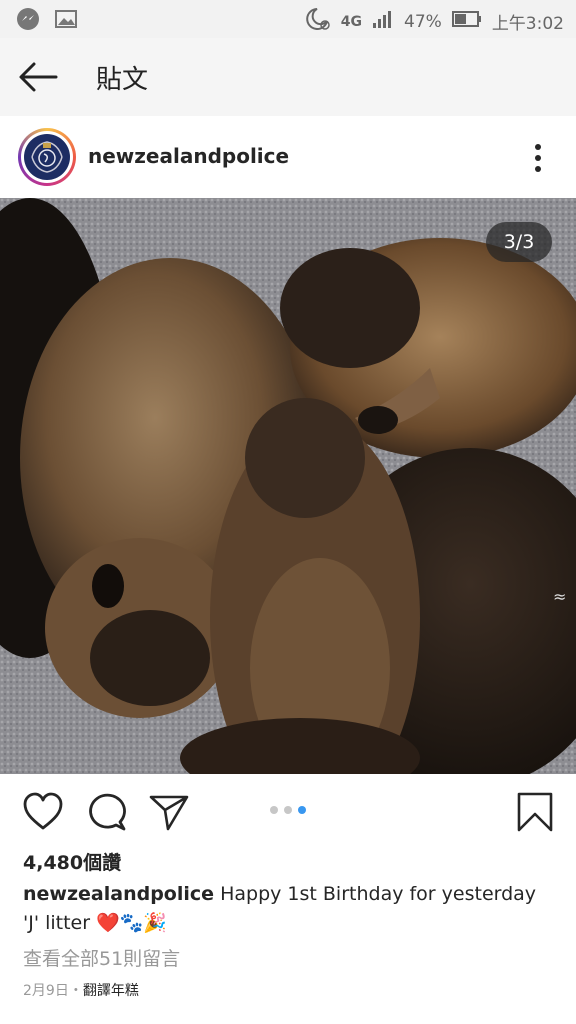 This screenshot has width=576, height=1024. What do you see at coordinates (72, 861) in the screenshot?
I see `likes-count: 4,480個讚` at bounding box center [72, 861].